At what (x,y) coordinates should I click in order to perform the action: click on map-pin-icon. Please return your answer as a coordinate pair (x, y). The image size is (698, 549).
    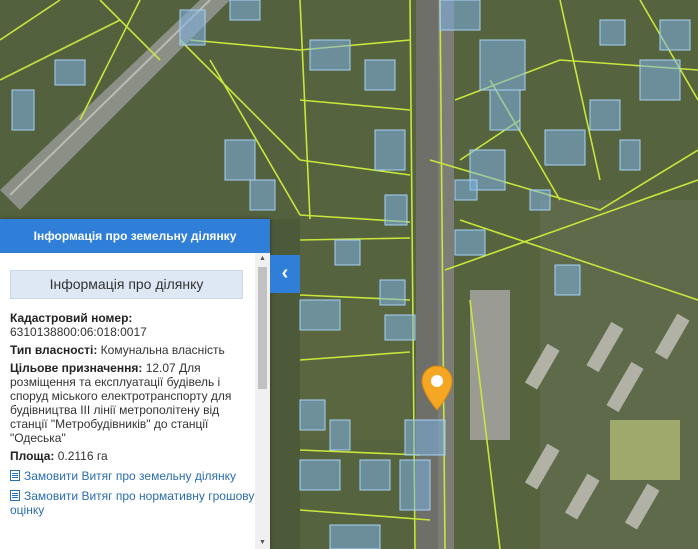
    Looking at the image, I should click on (437, 388).